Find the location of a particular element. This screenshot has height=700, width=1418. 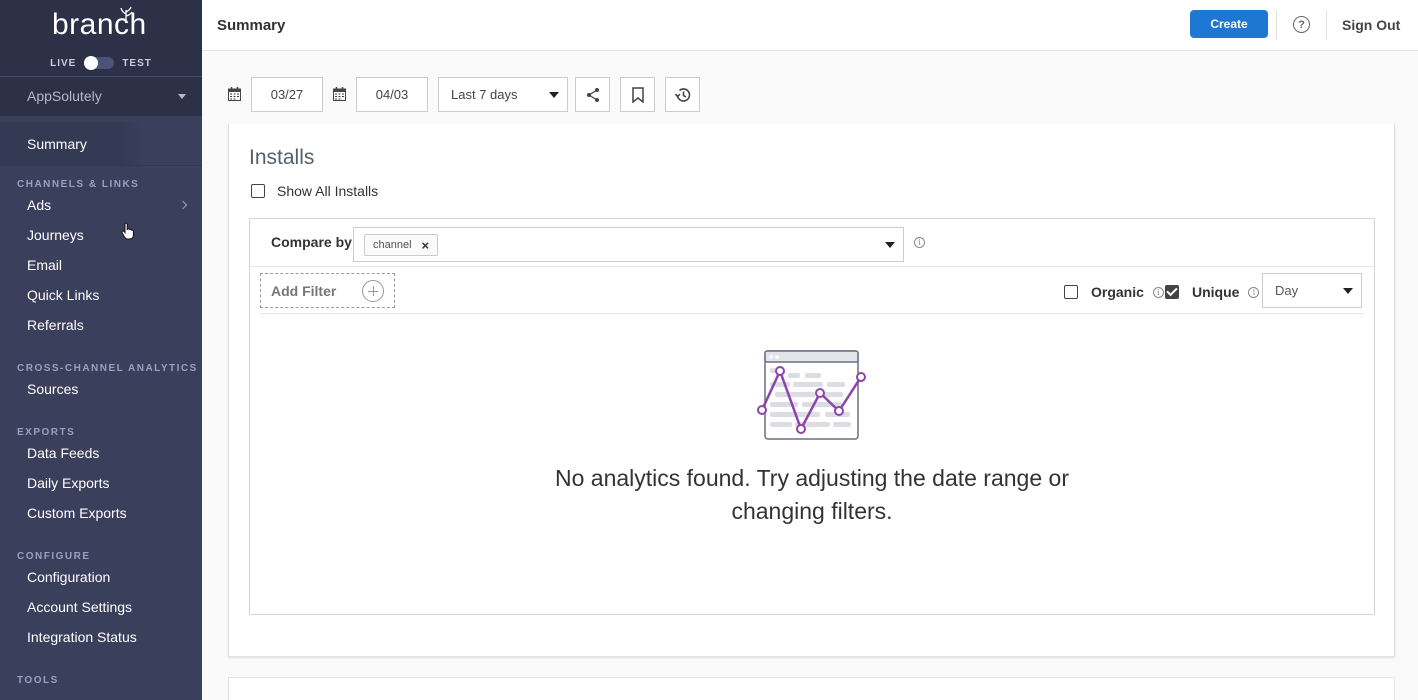

organic-checkbox is located at coordinates (1071, 292).